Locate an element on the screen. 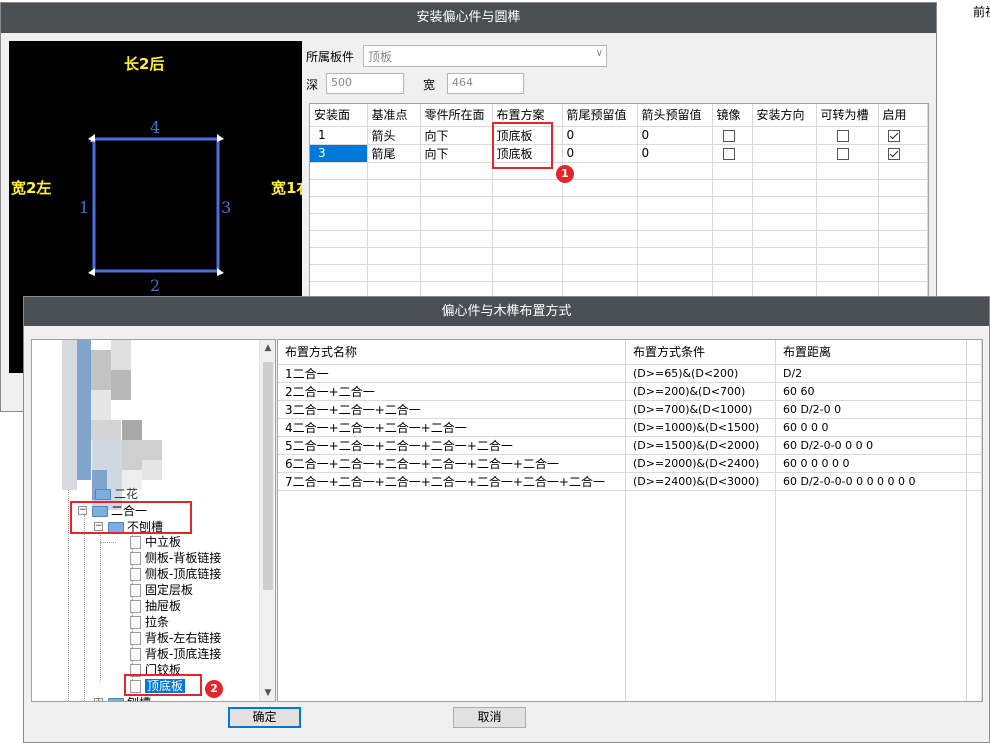  tree-node-collapsed: + 刨槽 is located at coordinates (122, 698).